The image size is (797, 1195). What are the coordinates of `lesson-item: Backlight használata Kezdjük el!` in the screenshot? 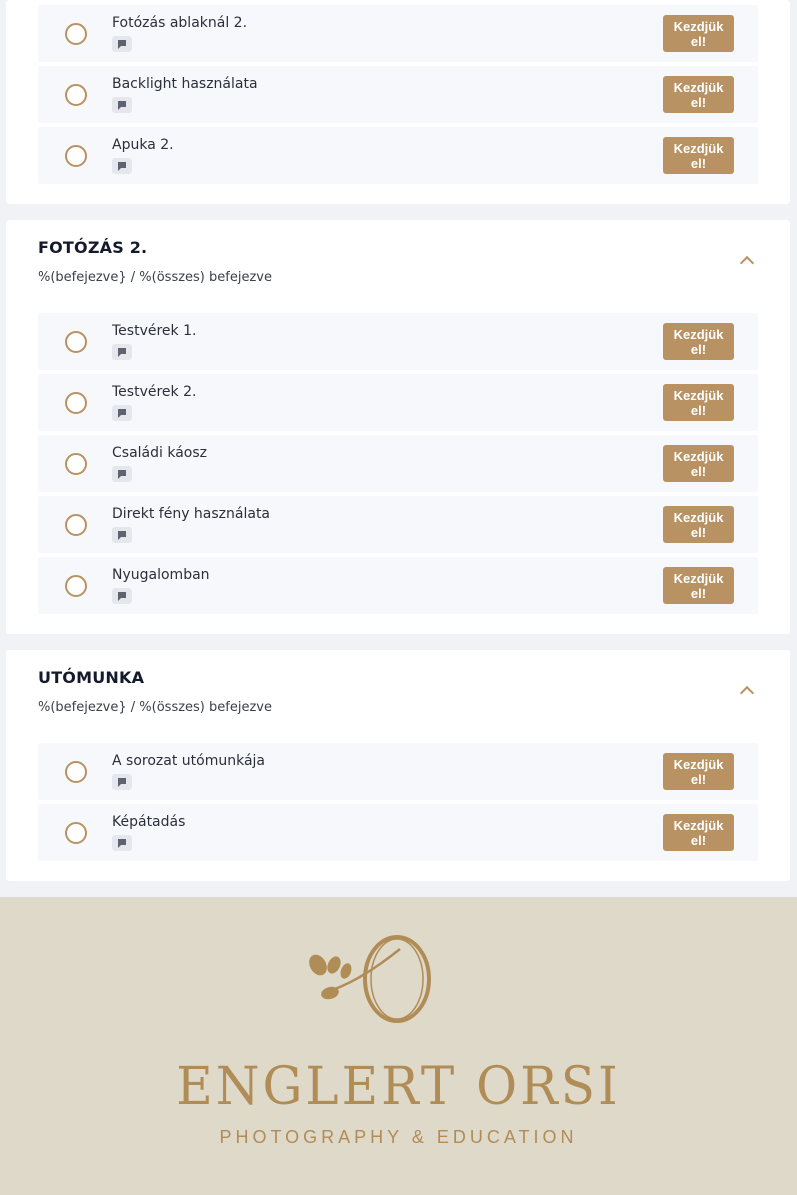 It's located at (398, 94).